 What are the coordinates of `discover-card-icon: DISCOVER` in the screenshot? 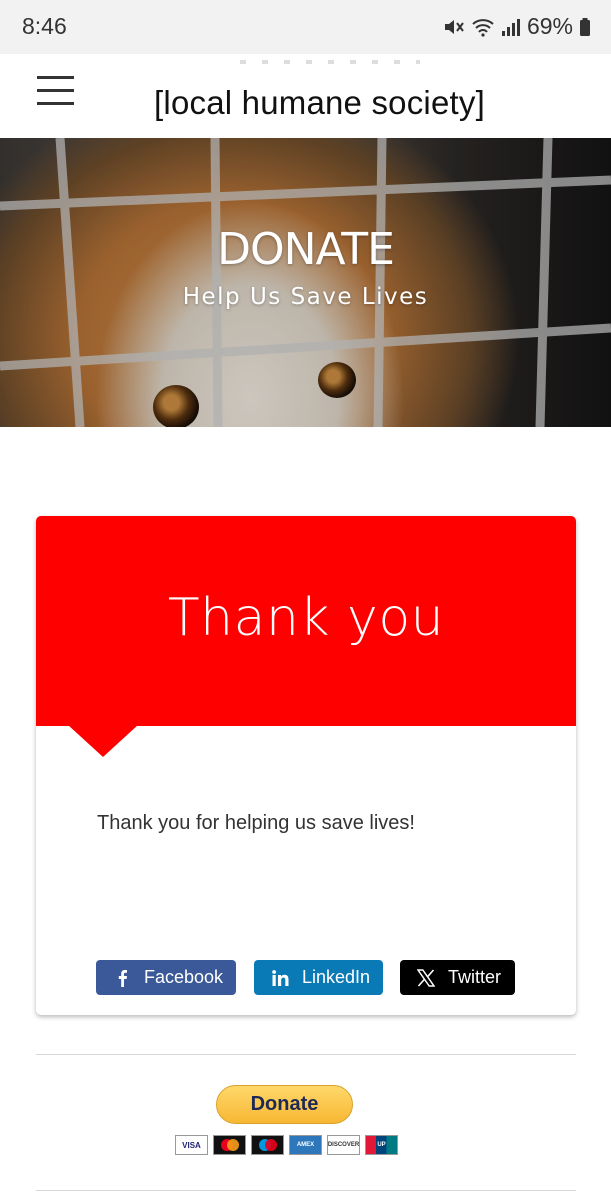 It's located at (343, 1145).